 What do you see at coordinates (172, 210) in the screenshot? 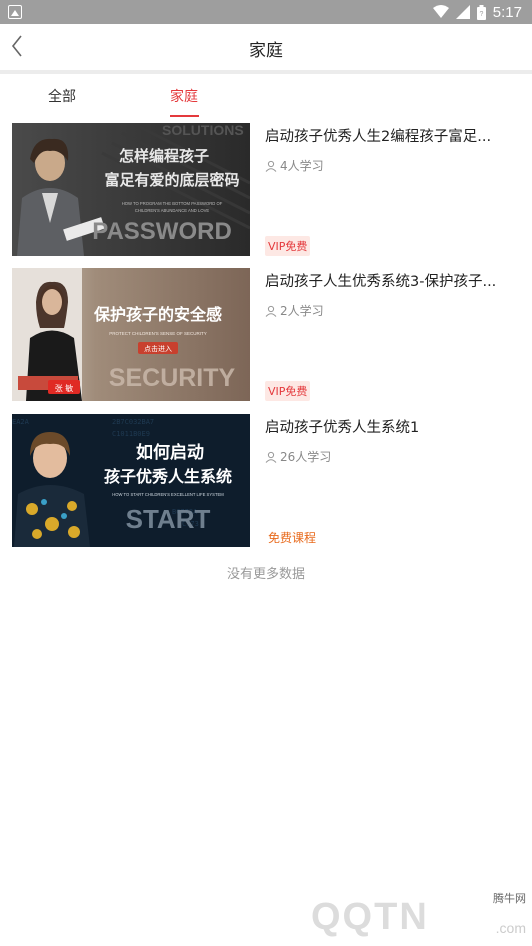
I see `svg-text: CHILDREN'S ABUNDANCE AND LOVE` at bounding box center [172, 210].